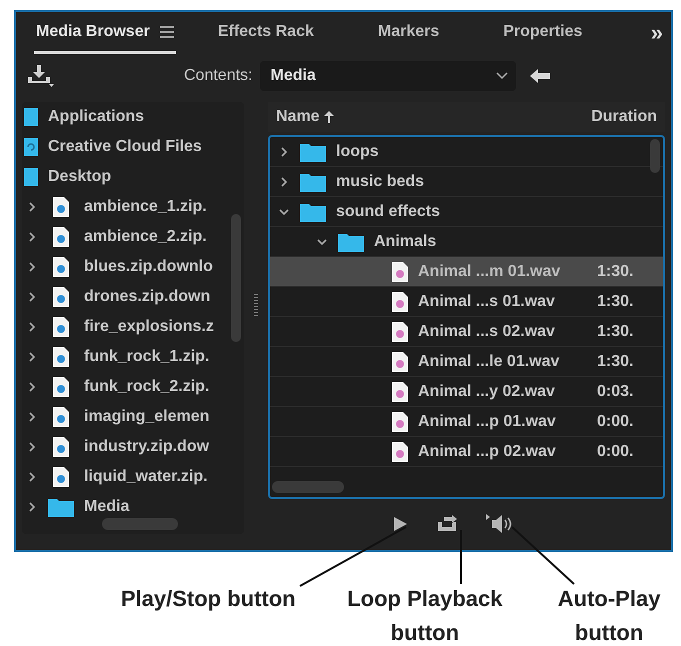  I want to click on folder-name: music beds, so click(380, 181).